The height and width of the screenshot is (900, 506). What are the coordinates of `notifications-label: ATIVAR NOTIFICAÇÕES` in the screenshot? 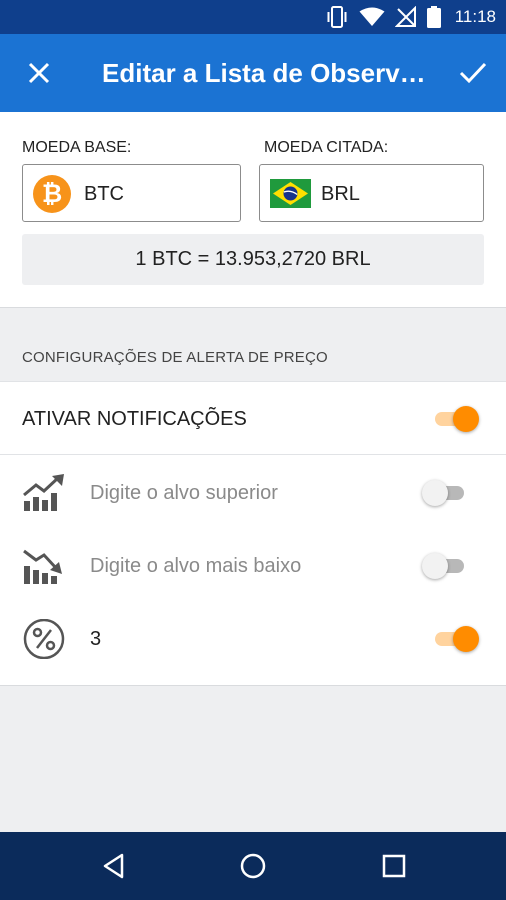 It's located at (134, 419).